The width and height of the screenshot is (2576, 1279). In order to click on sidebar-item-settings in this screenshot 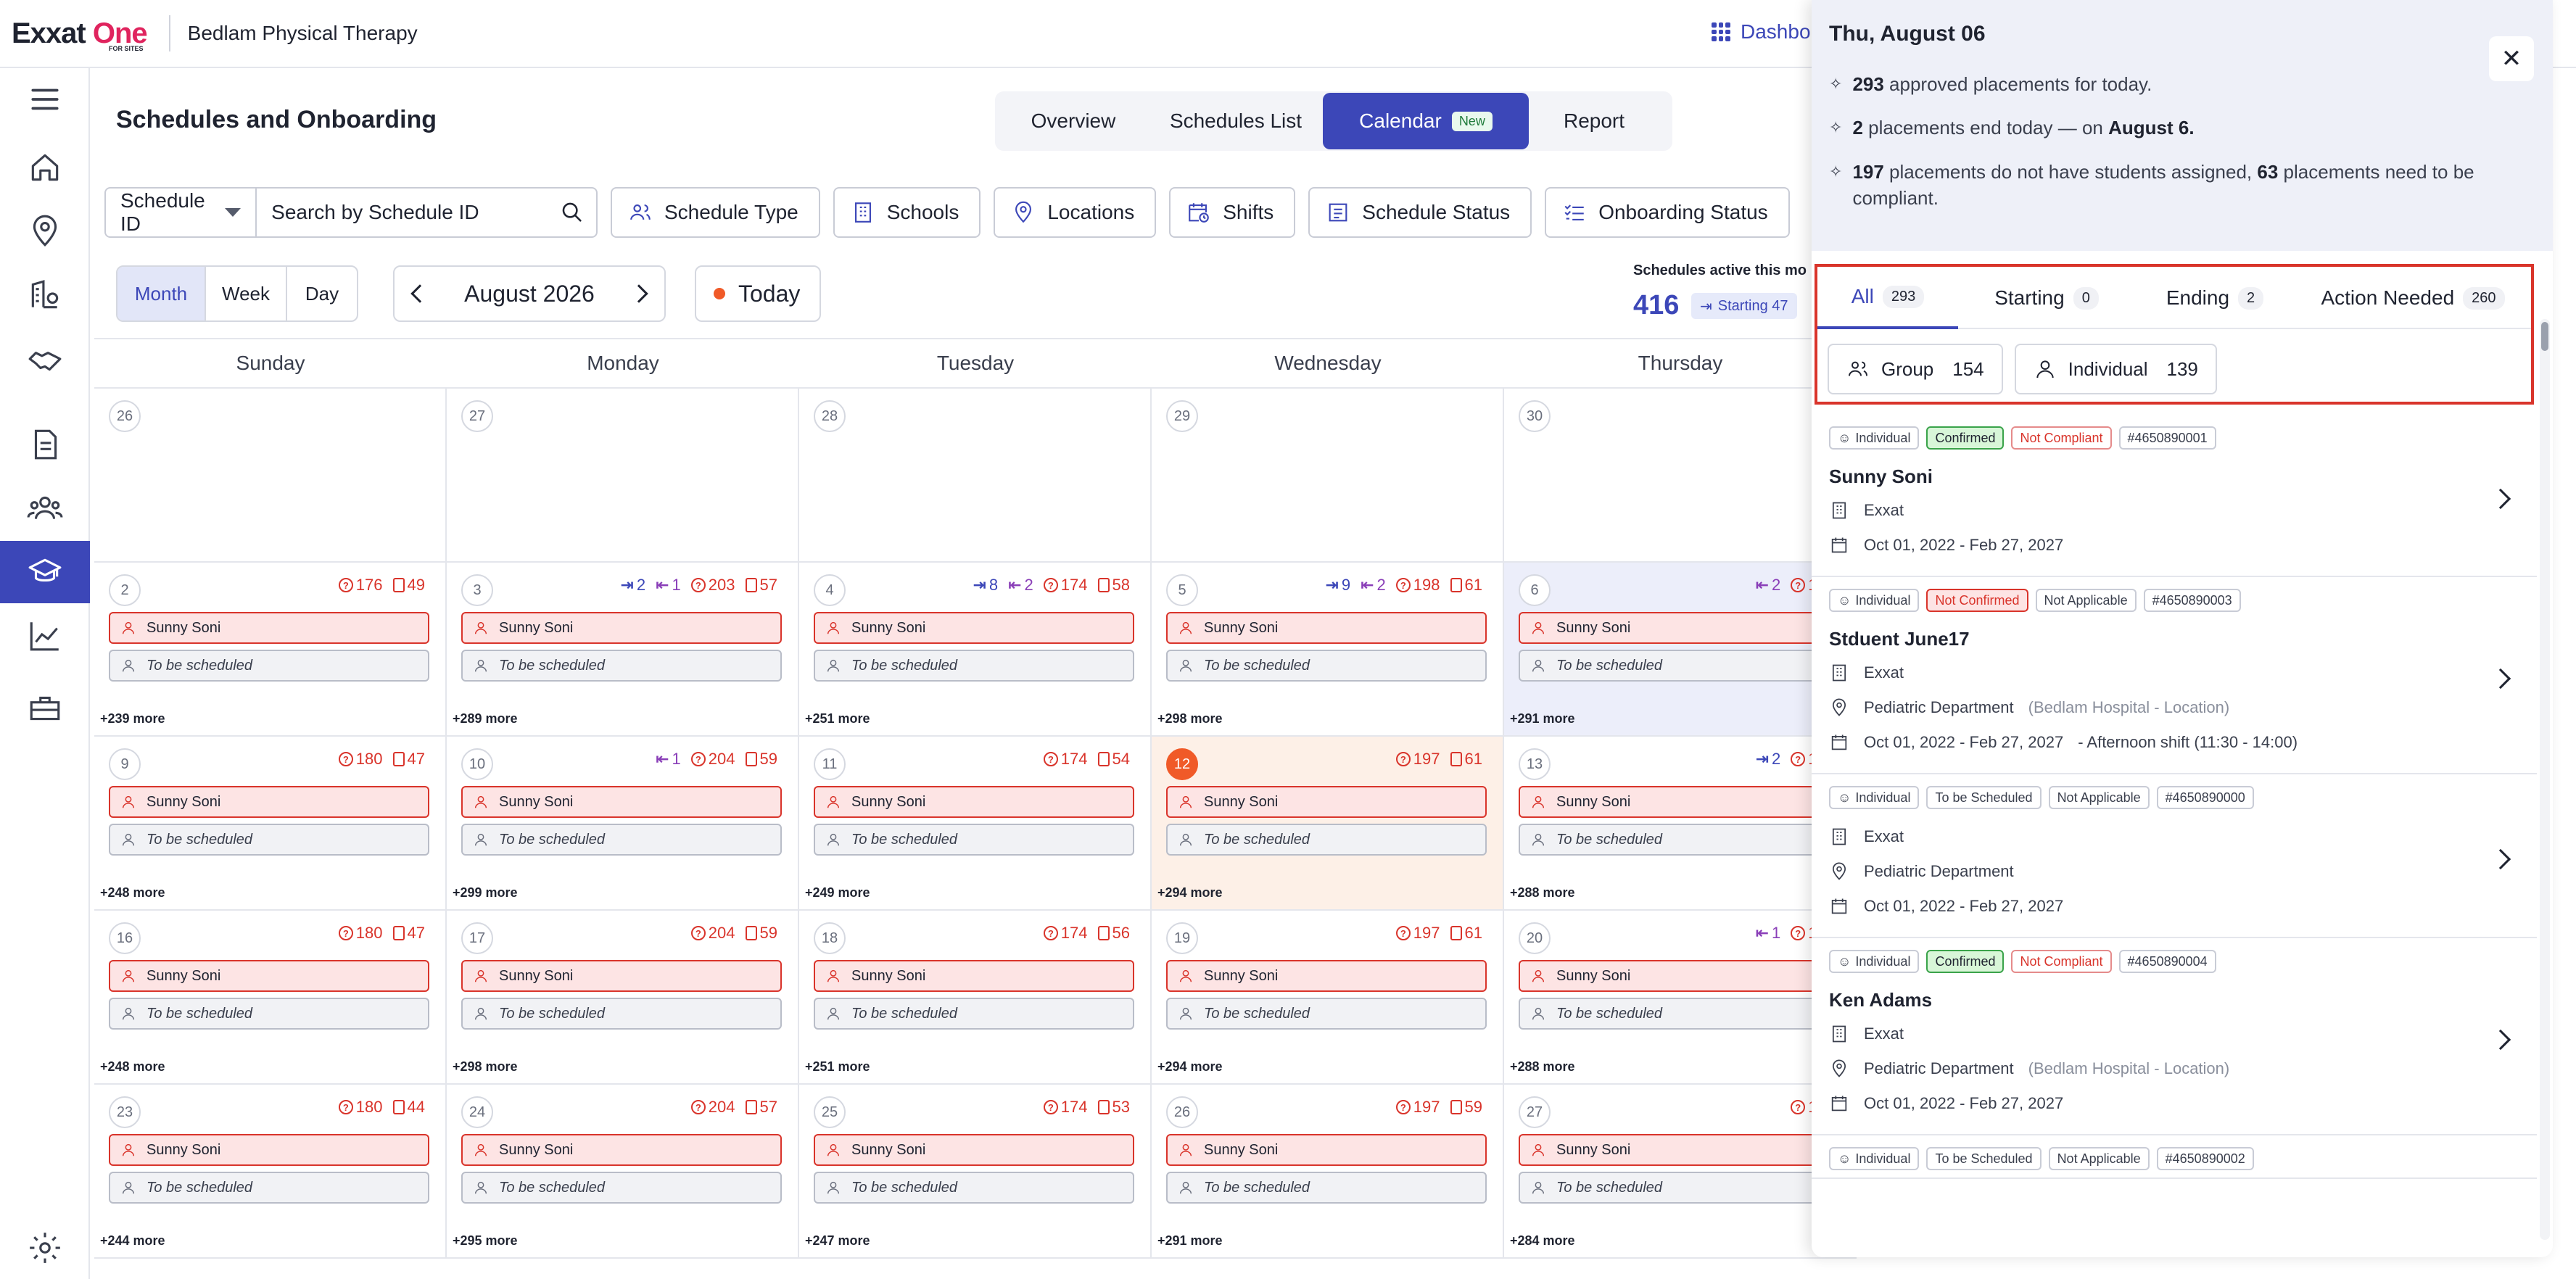, I will do `click(45, 1248)`.